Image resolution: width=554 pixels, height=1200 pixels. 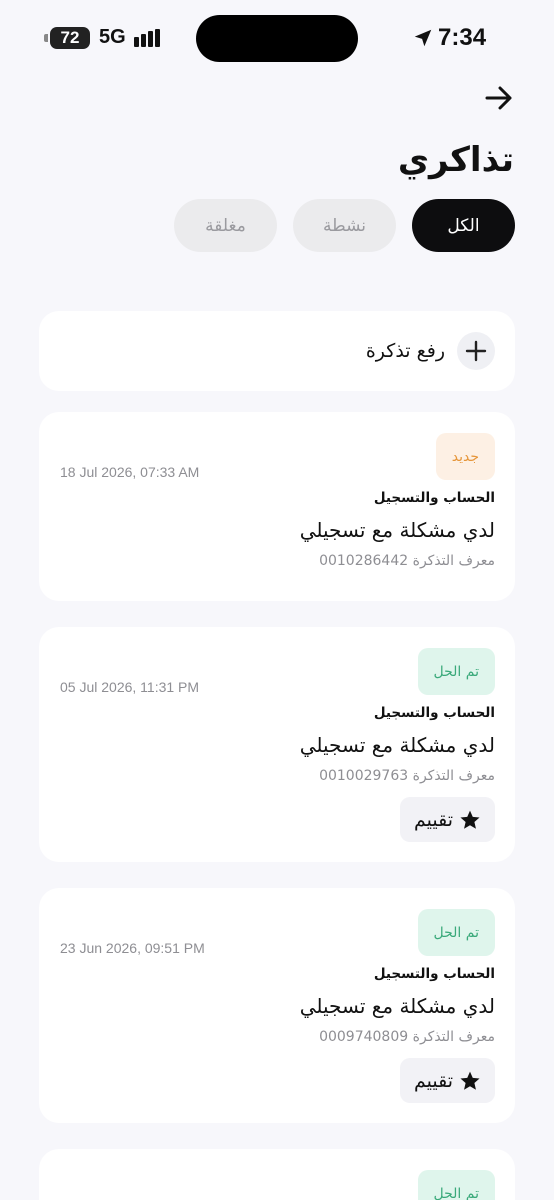 I want to click on tab-closed: مغلقة, so click(x=225, y=225).